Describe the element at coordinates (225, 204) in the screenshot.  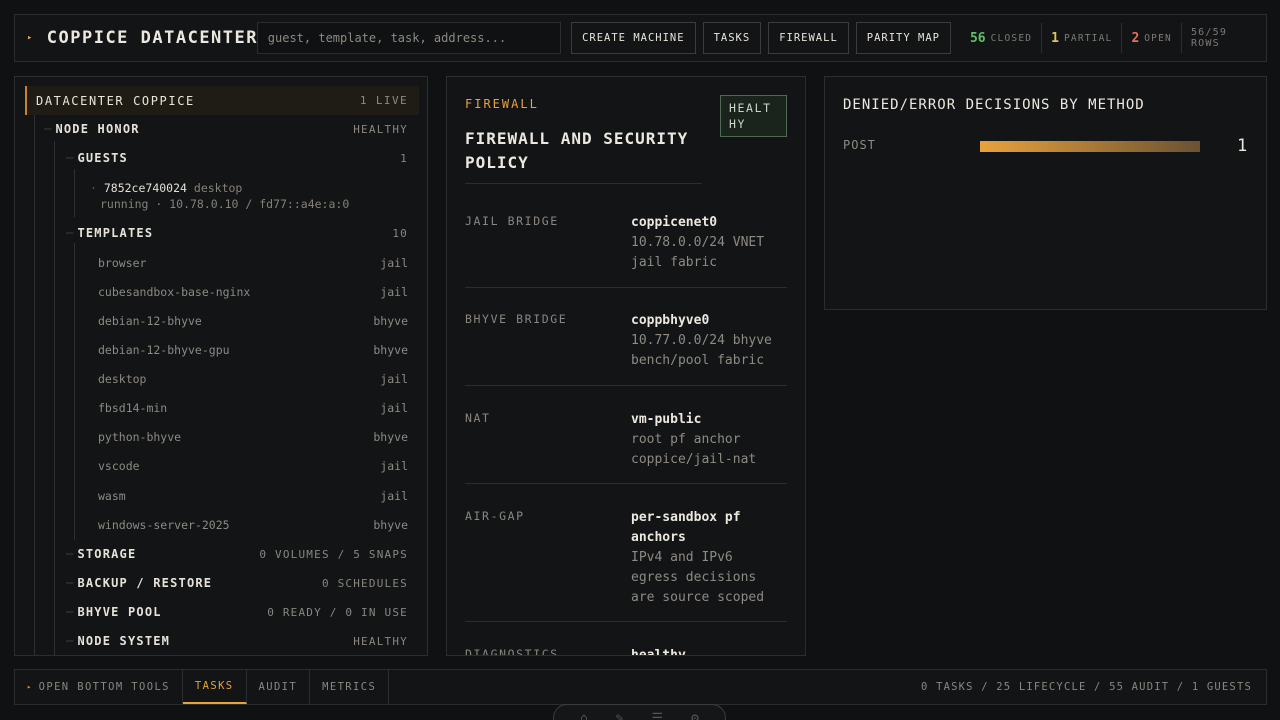
I see `guest-detail: running · 10.78.0.10 / fd77::a4e:a:0` at that location.